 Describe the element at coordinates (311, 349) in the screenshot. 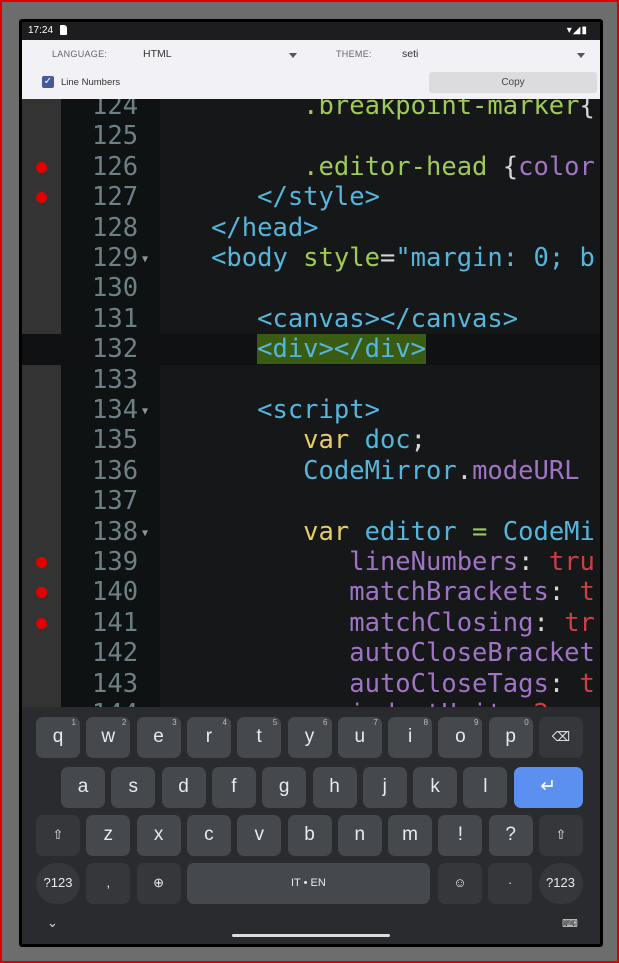

I see `code-line: 132 <div></div>` at that location.